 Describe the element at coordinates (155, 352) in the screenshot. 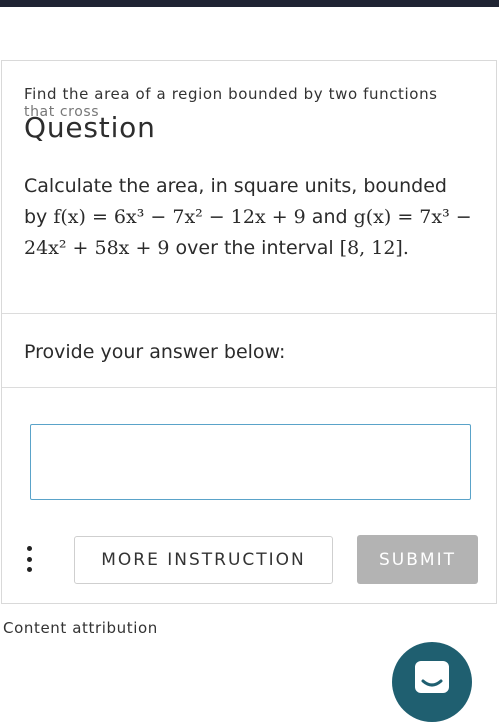

I see `answer-prompt: Provide your answer below:` at that location.